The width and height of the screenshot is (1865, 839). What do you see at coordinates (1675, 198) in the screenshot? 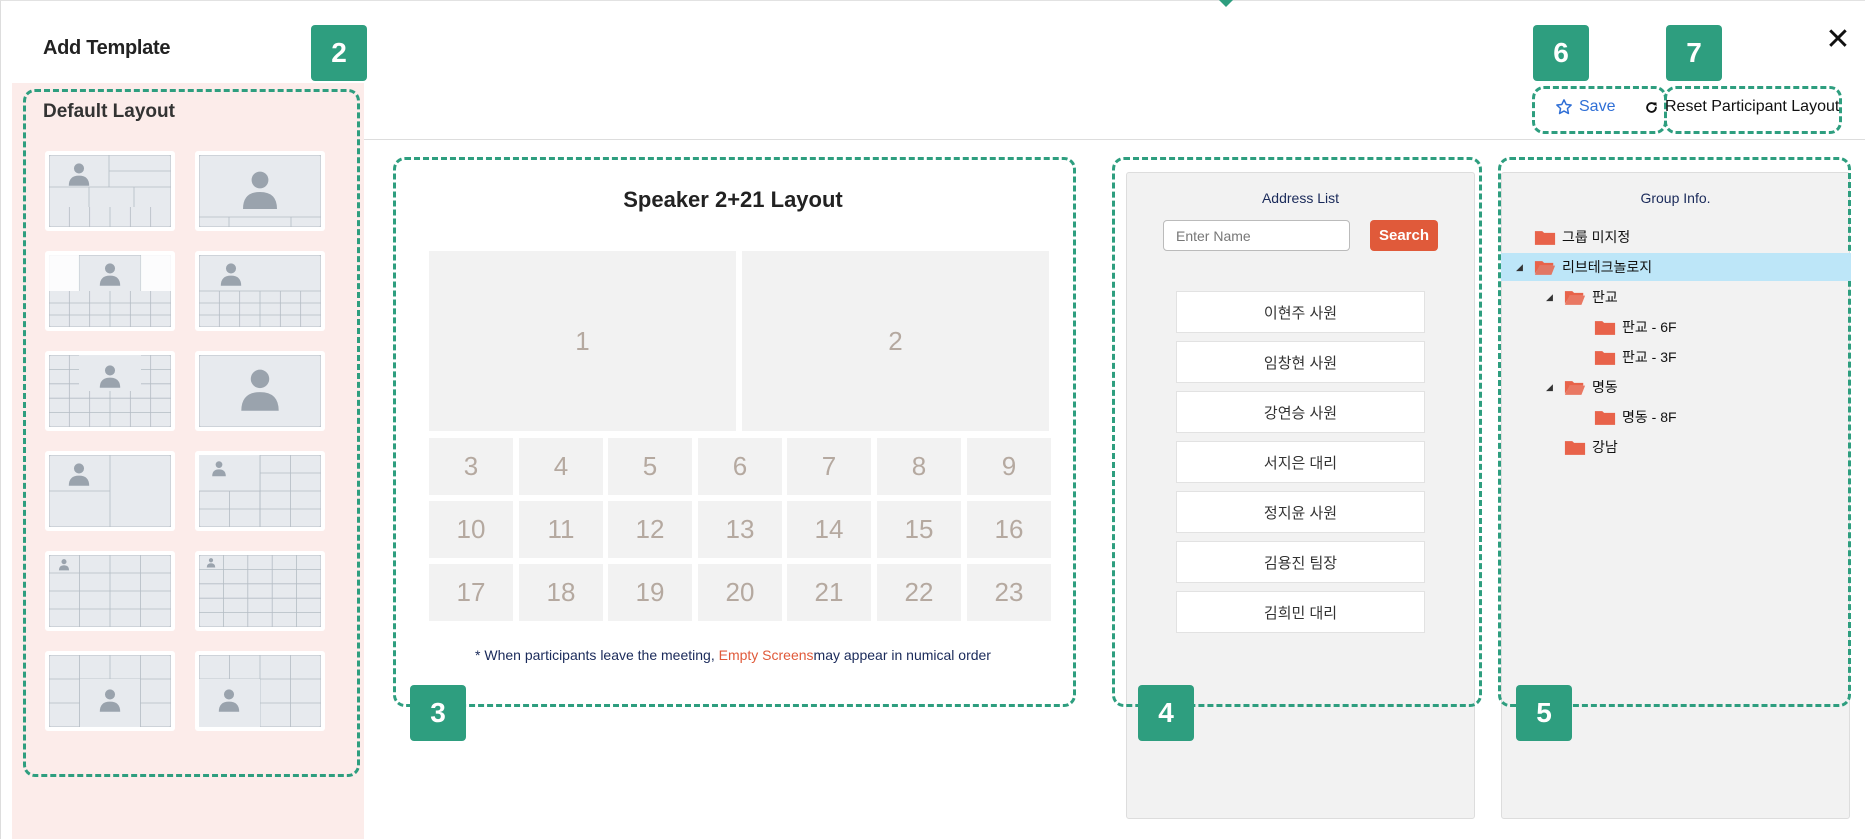
I see `group-info-title: Group Info.` at bounding box center [1675, 198].